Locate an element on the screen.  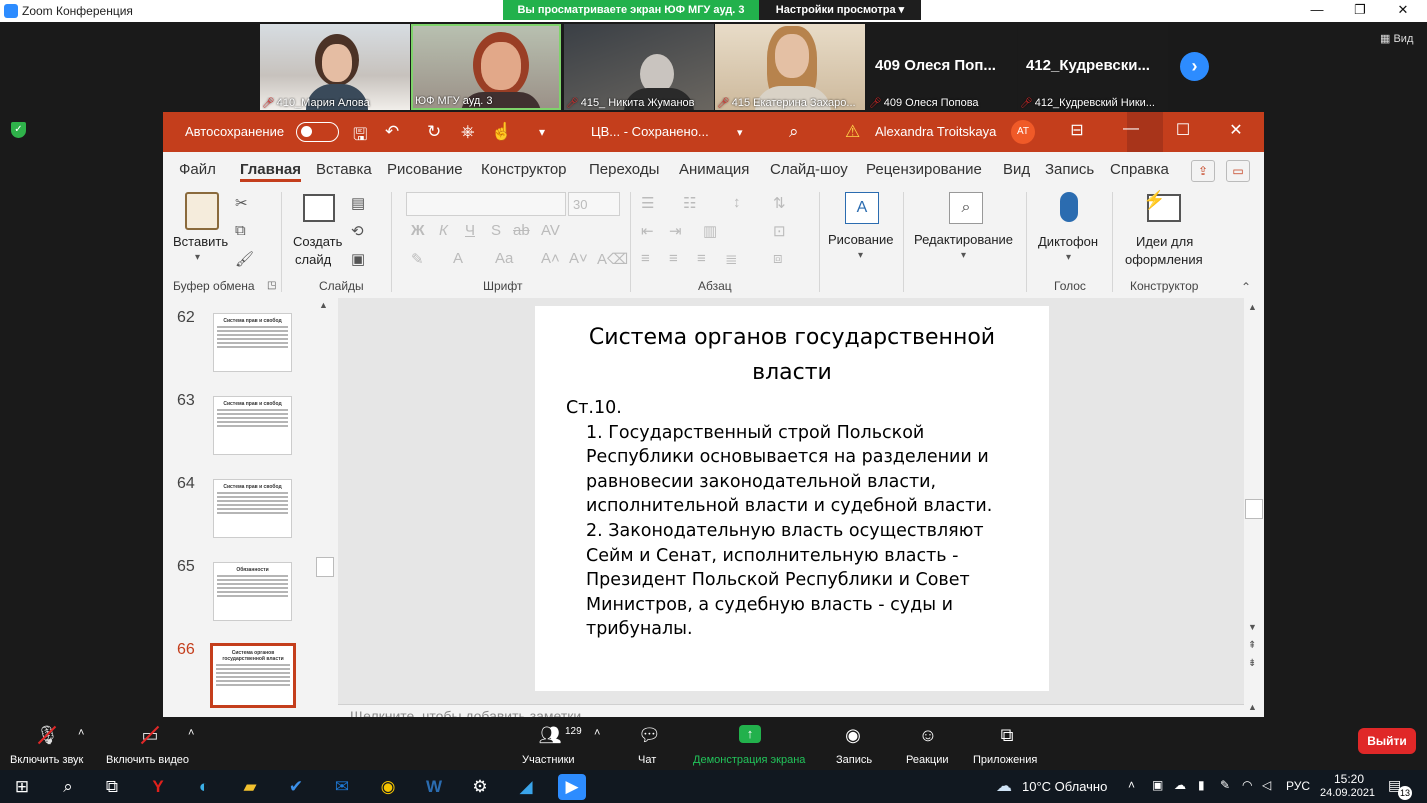
design-ideas-label-1: Идеи для is located at coordinates (1164, 241).